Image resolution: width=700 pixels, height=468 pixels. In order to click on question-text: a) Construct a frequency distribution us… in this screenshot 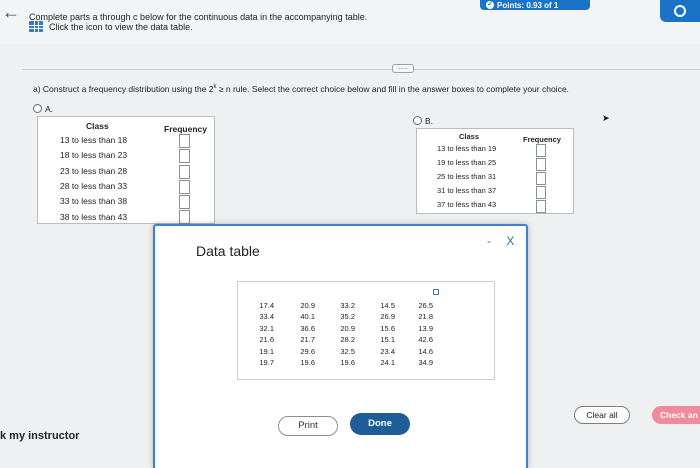, I will do `click(301, 89)`.